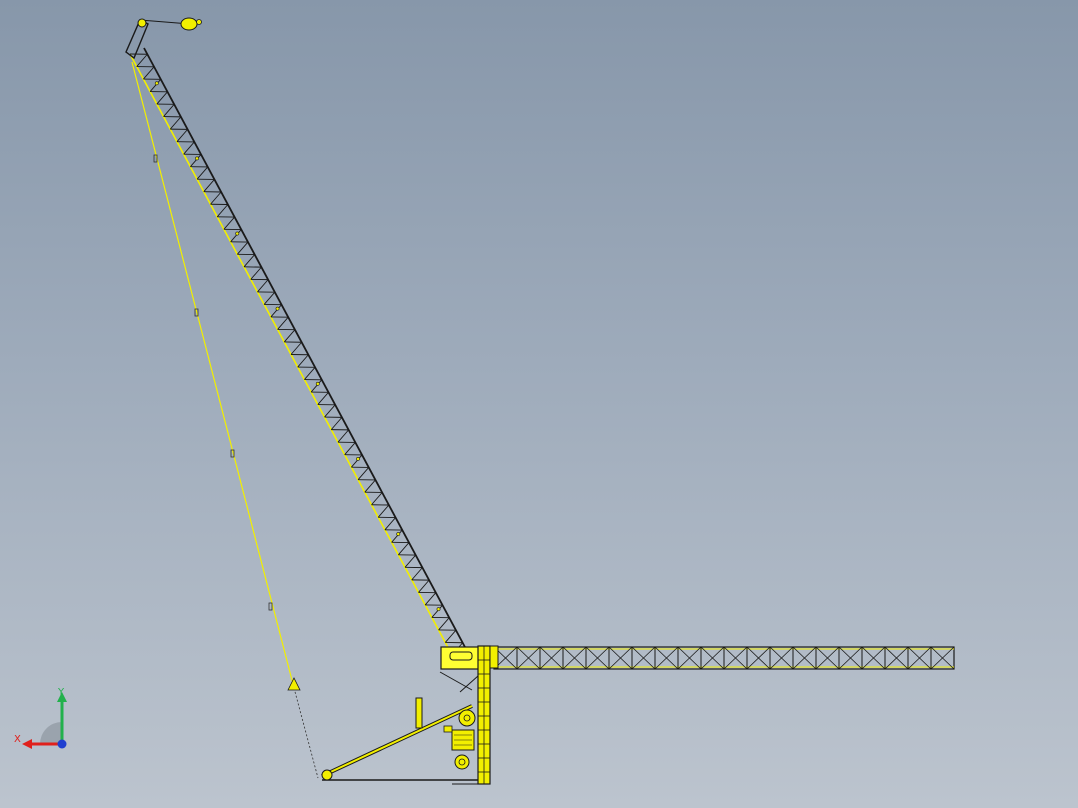 Image resolution: width=1078 pixels, height=808 pixels. What do you see at coordinates (17, 739) in the screenshot?
I see `x-axis-label: X` at bounding box center [17, 739].